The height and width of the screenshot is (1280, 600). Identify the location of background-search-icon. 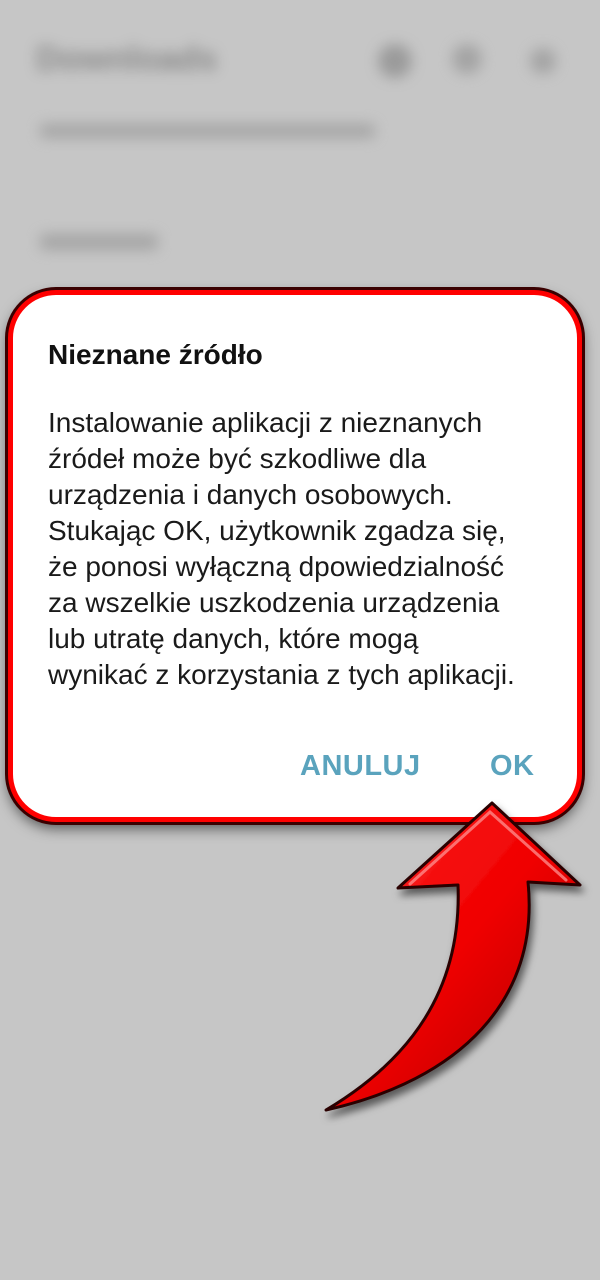
(467, 59).